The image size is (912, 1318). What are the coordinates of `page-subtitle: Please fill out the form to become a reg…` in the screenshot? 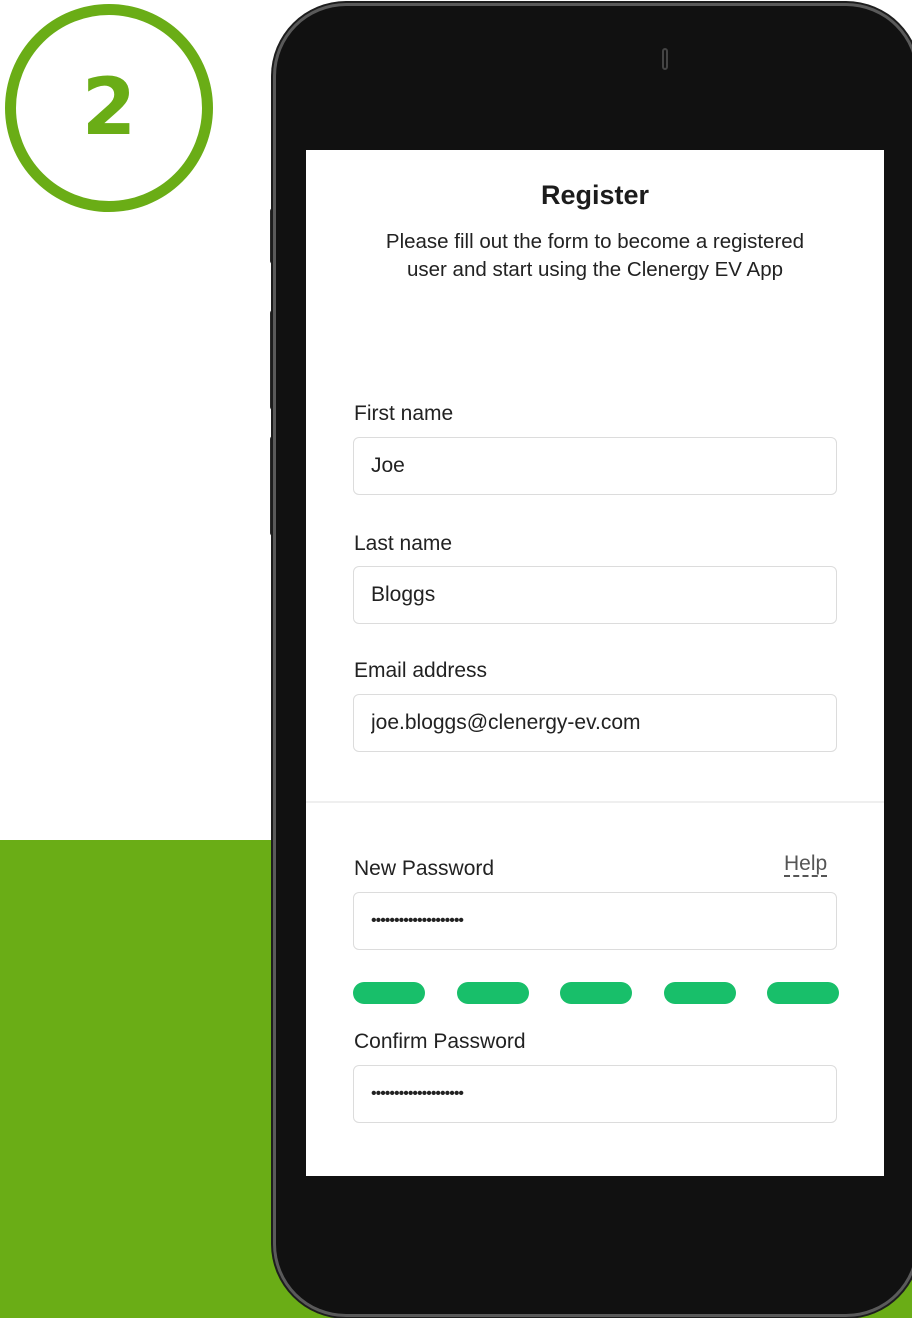 It's located at (595, 255).